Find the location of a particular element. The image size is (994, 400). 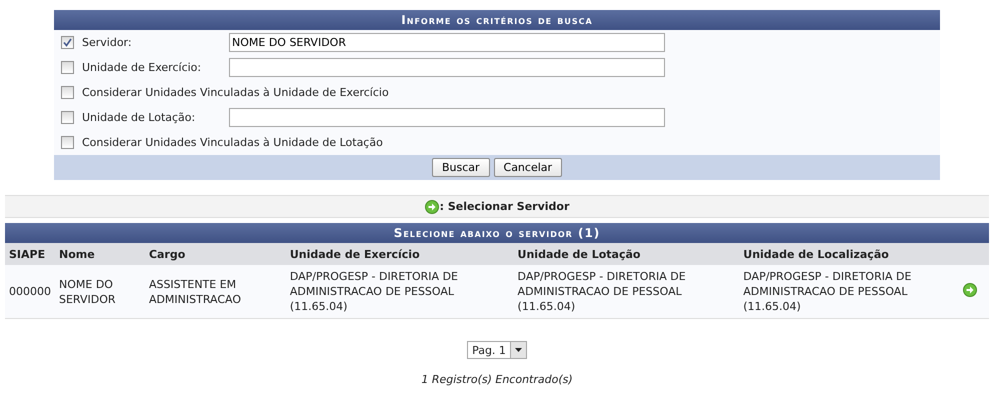

column-header: Unidade de Localização is located at coordinates (849, 254).